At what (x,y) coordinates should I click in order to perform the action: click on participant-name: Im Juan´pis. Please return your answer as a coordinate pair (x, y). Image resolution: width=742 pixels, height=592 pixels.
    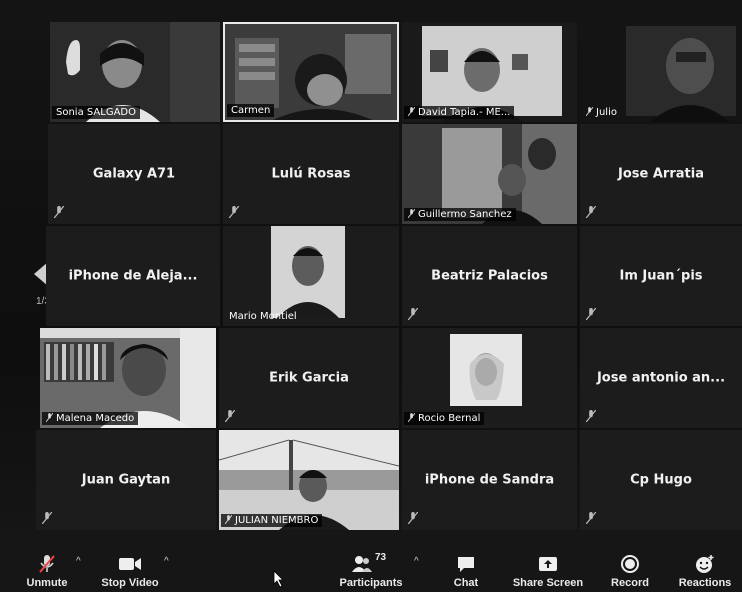
    Looking at the image, I should click on (661, 276).